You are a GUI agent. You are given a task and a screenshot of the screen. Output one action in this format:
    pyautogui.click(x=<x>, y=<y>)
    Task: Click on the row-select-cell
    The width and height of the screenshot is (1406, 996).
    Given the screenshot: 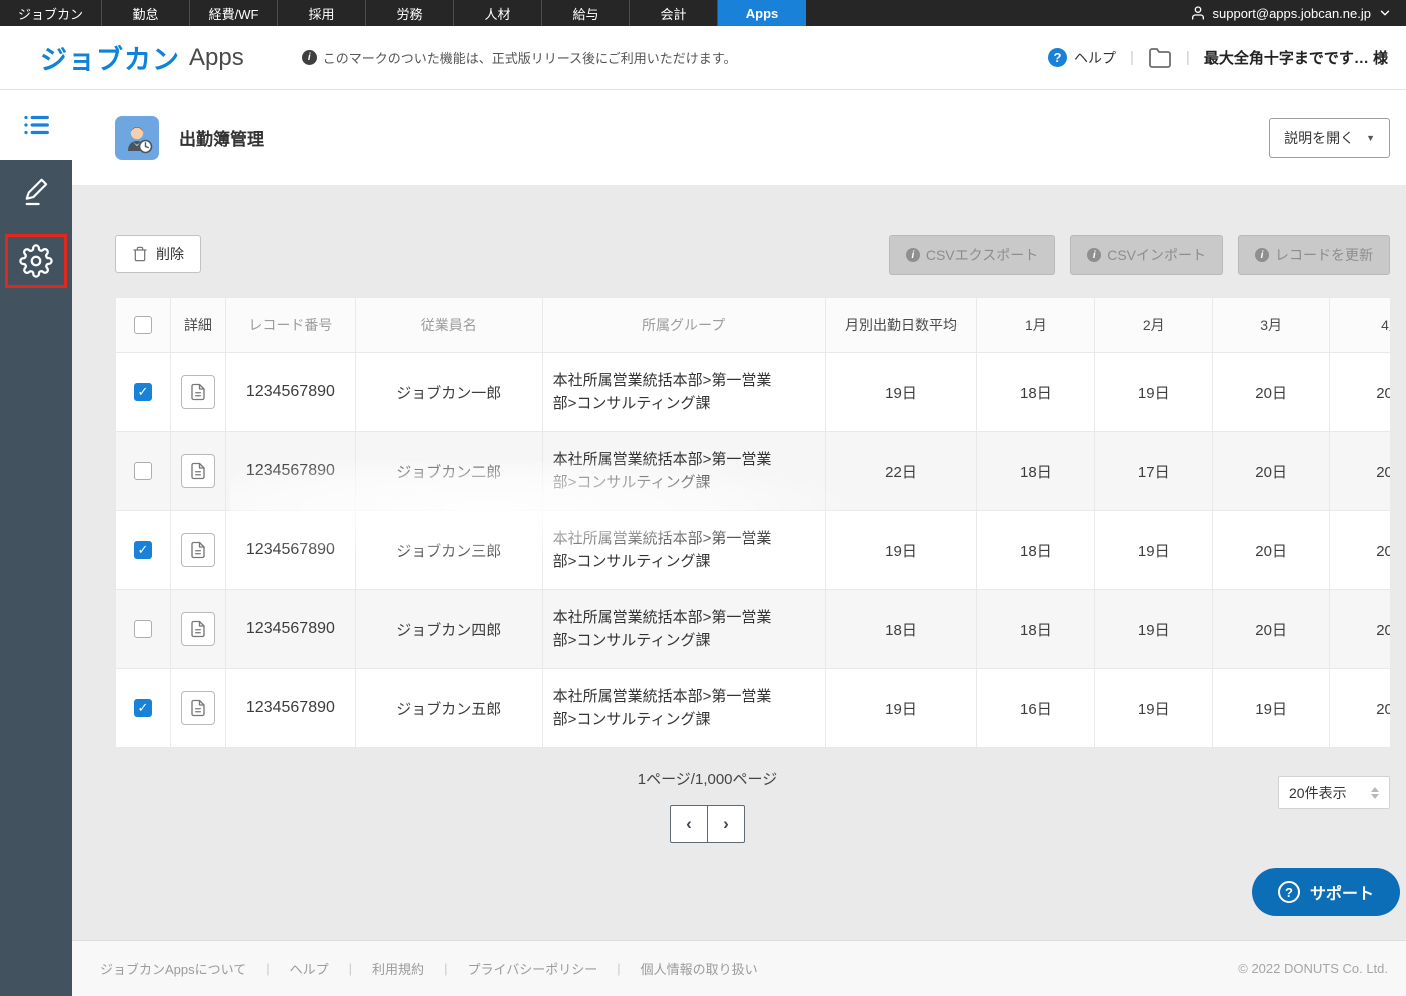 What is the action you would take?
    pyautogui.click(x=143, y=629)
    